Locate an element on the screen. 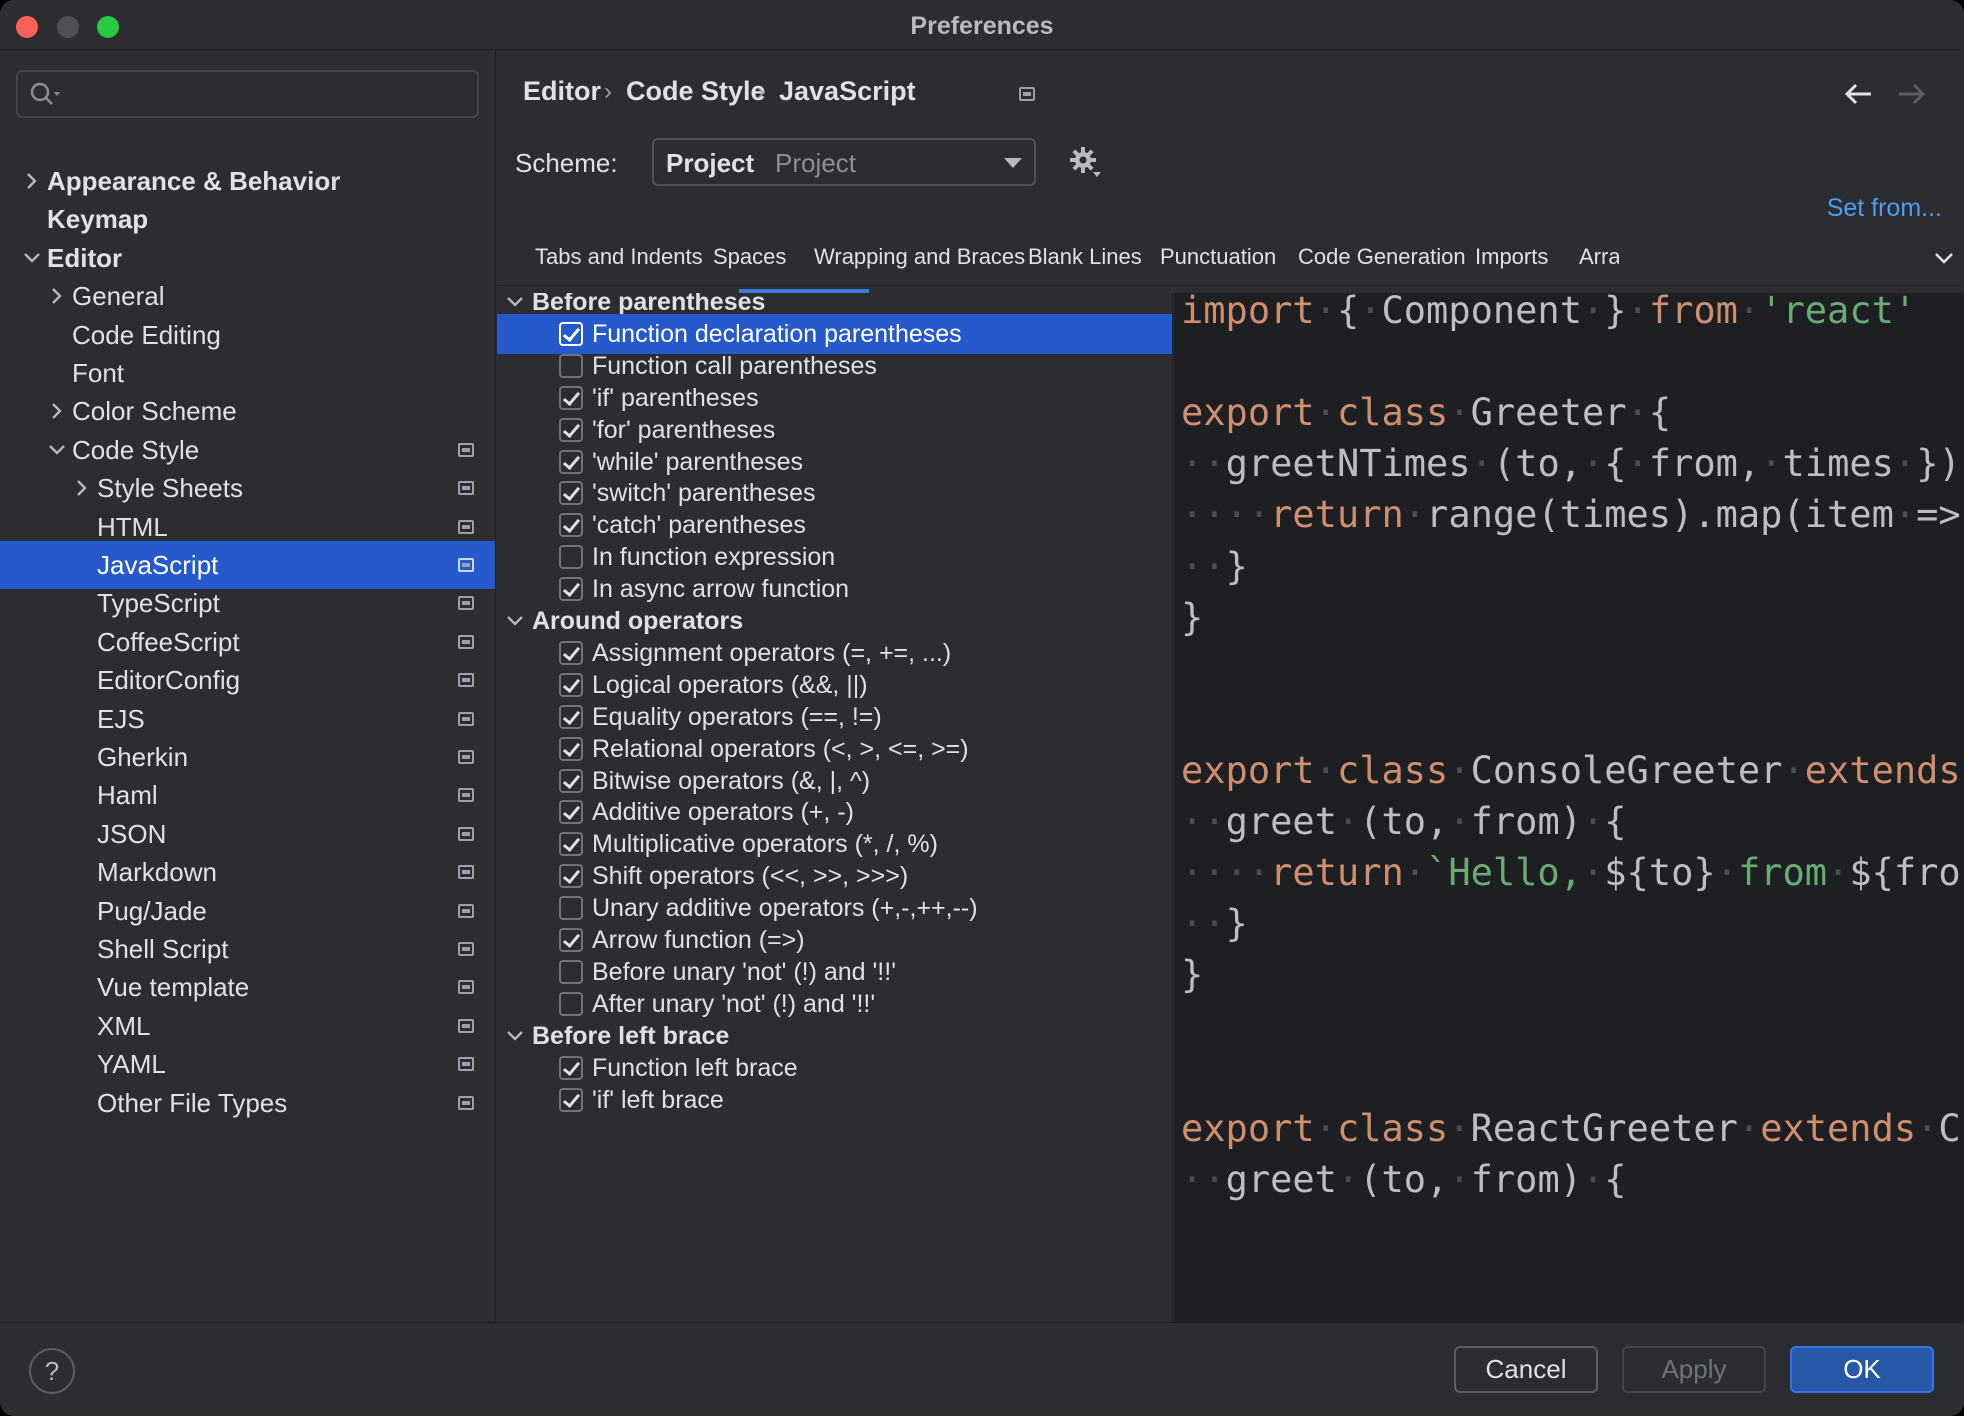 Image resolution: width=1964 pixels, height=1416 pixels. cancel-button: Cancel is located at coordinates (1526, 1369).